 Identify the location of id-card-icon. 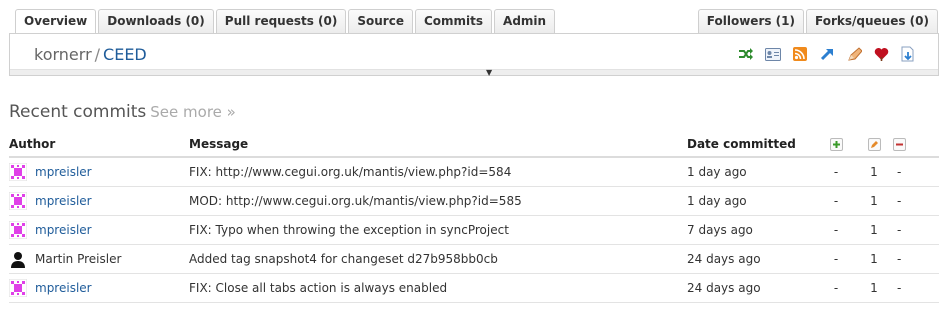
(773, 54).